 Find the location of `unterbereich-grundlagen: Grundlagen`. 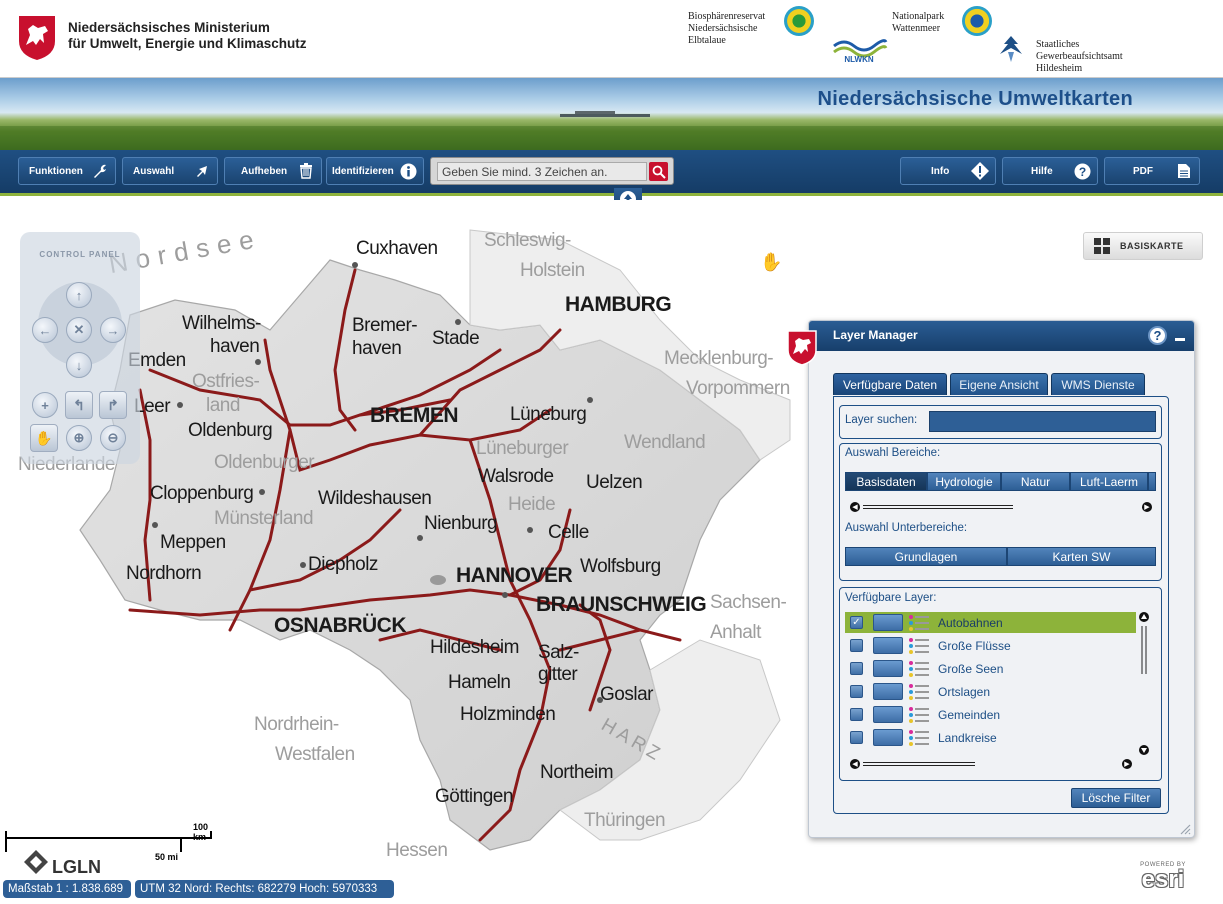

unterbereich-grundlagen: Grundlagen is located at coordinates (926, 556).